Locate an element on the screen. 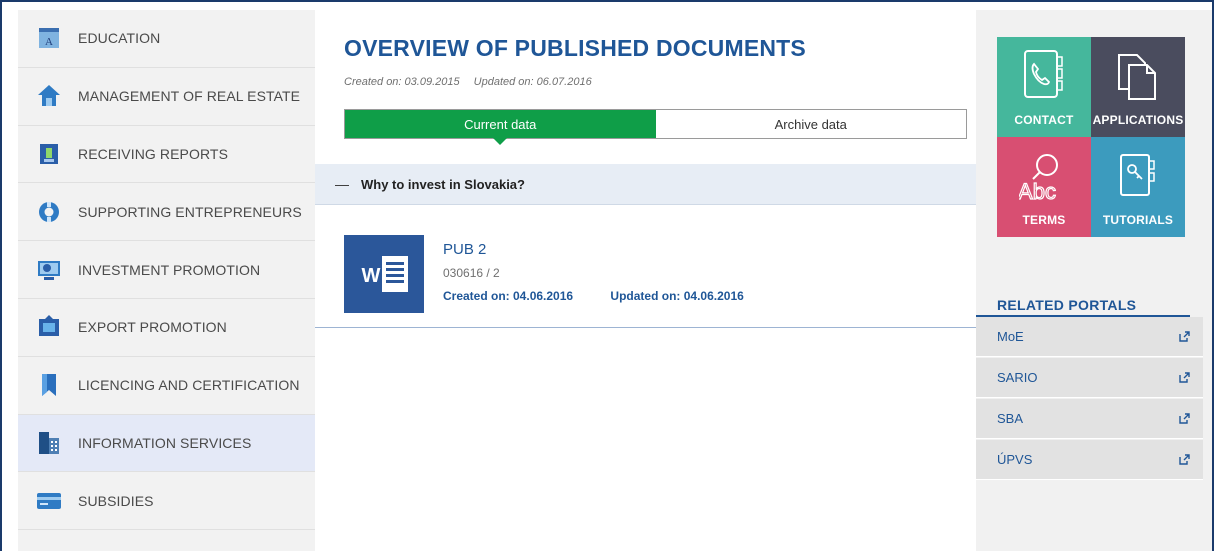 The width and height of the screenshot is (1214, 551). sidebar-item-supporting-entrepreneurs: SUPPORTING ENTREPRENEURS is located at coordinates (166, 212).